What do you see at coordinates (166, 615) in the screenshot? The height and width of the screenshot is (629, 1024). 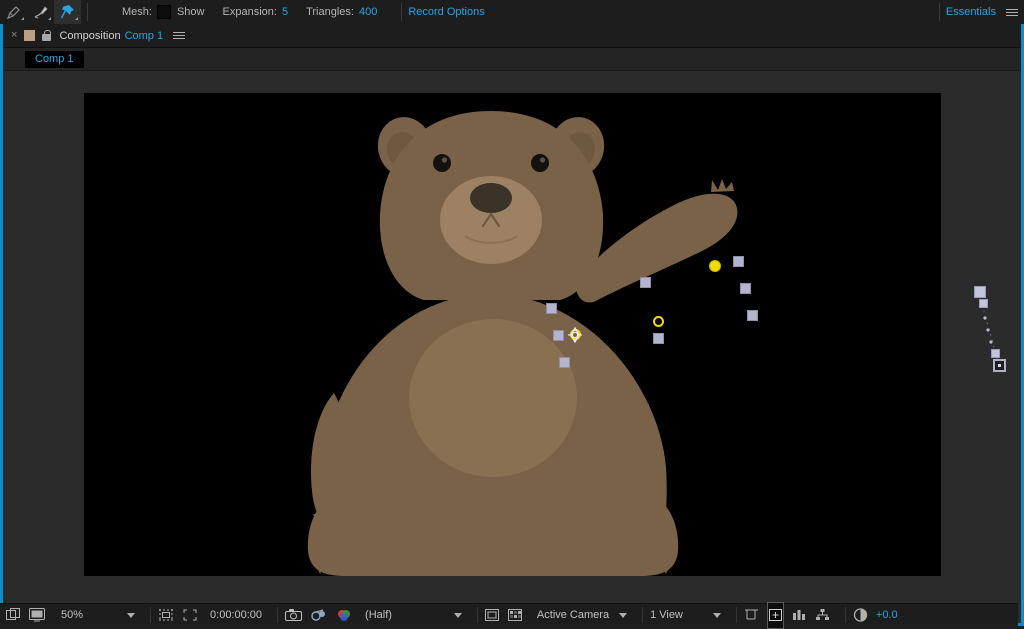 I see `grid-and-guide-options-icon` at bounding box center [166, 615].